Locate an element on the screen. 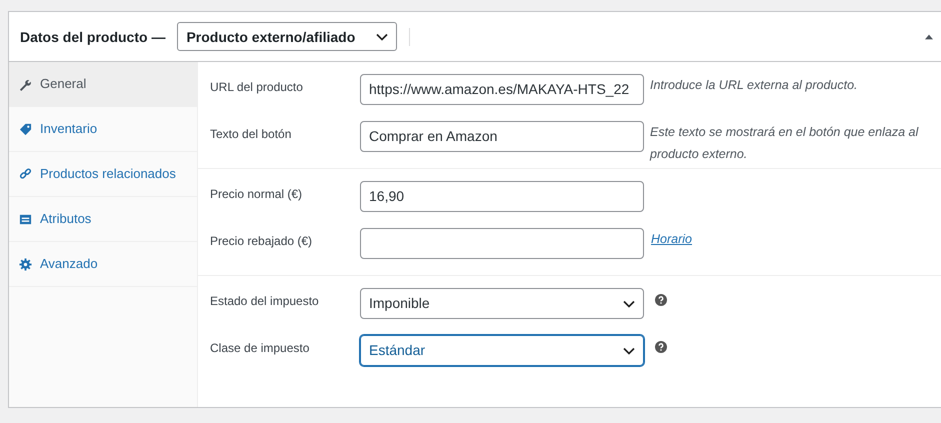 This screenshot has height=423, width=941. sidebar-tab: Productos relacionados is located at coordinates (103, 174).